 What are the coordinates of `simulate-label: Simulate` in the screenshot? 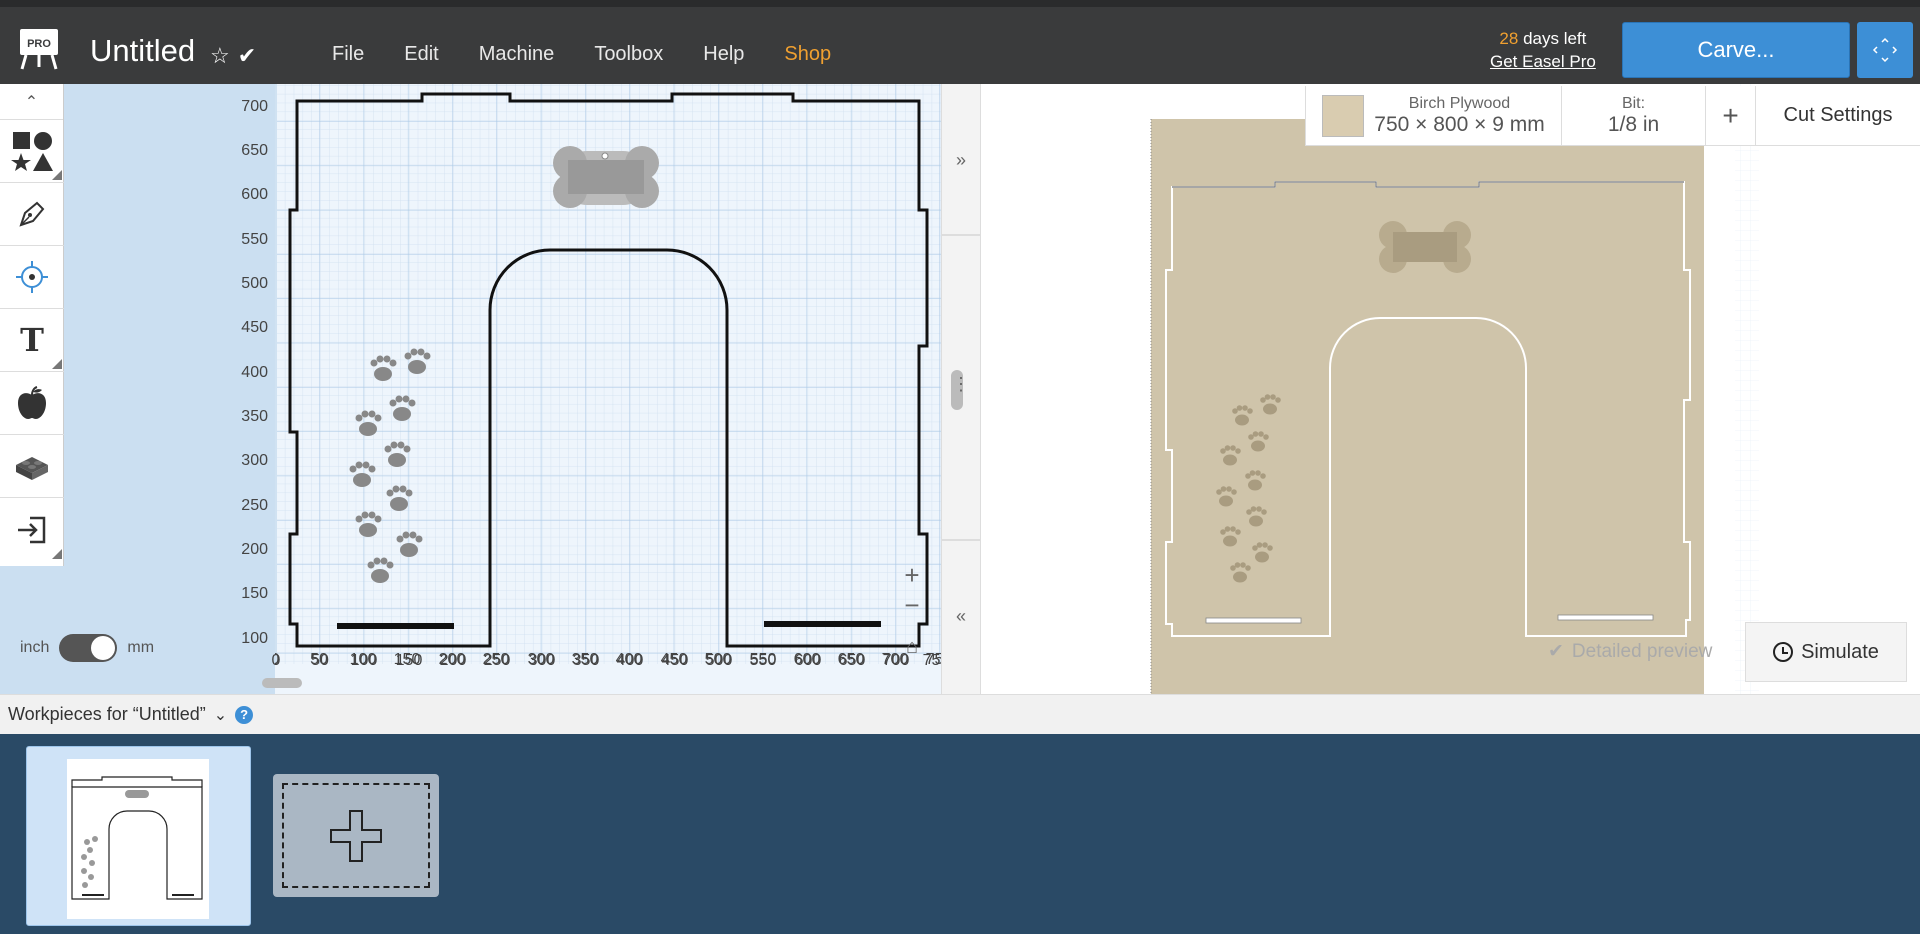 It's located at (1840, 651).